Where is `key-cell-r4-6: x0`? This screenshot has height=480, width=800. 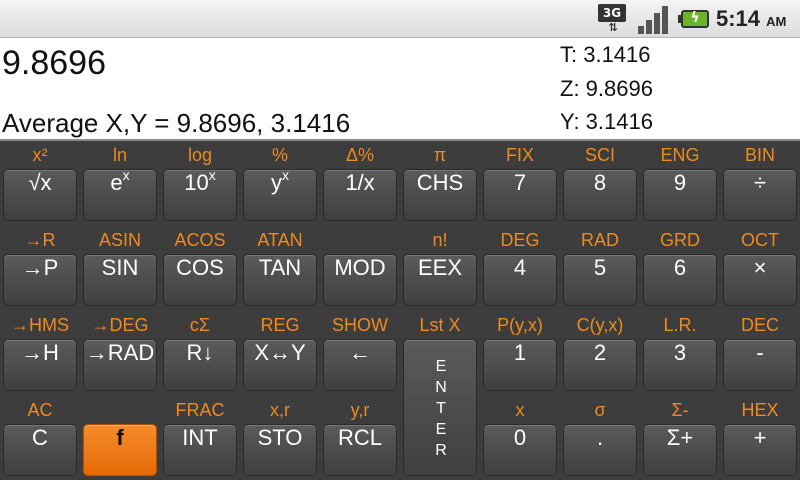 key-cell-r4-6: x0 is located at coordinates (520, 438).